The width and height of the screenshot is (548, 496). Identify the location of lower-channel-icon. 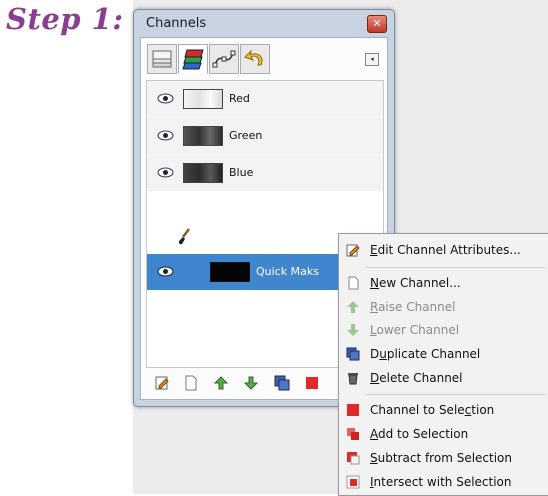
(251, 383).